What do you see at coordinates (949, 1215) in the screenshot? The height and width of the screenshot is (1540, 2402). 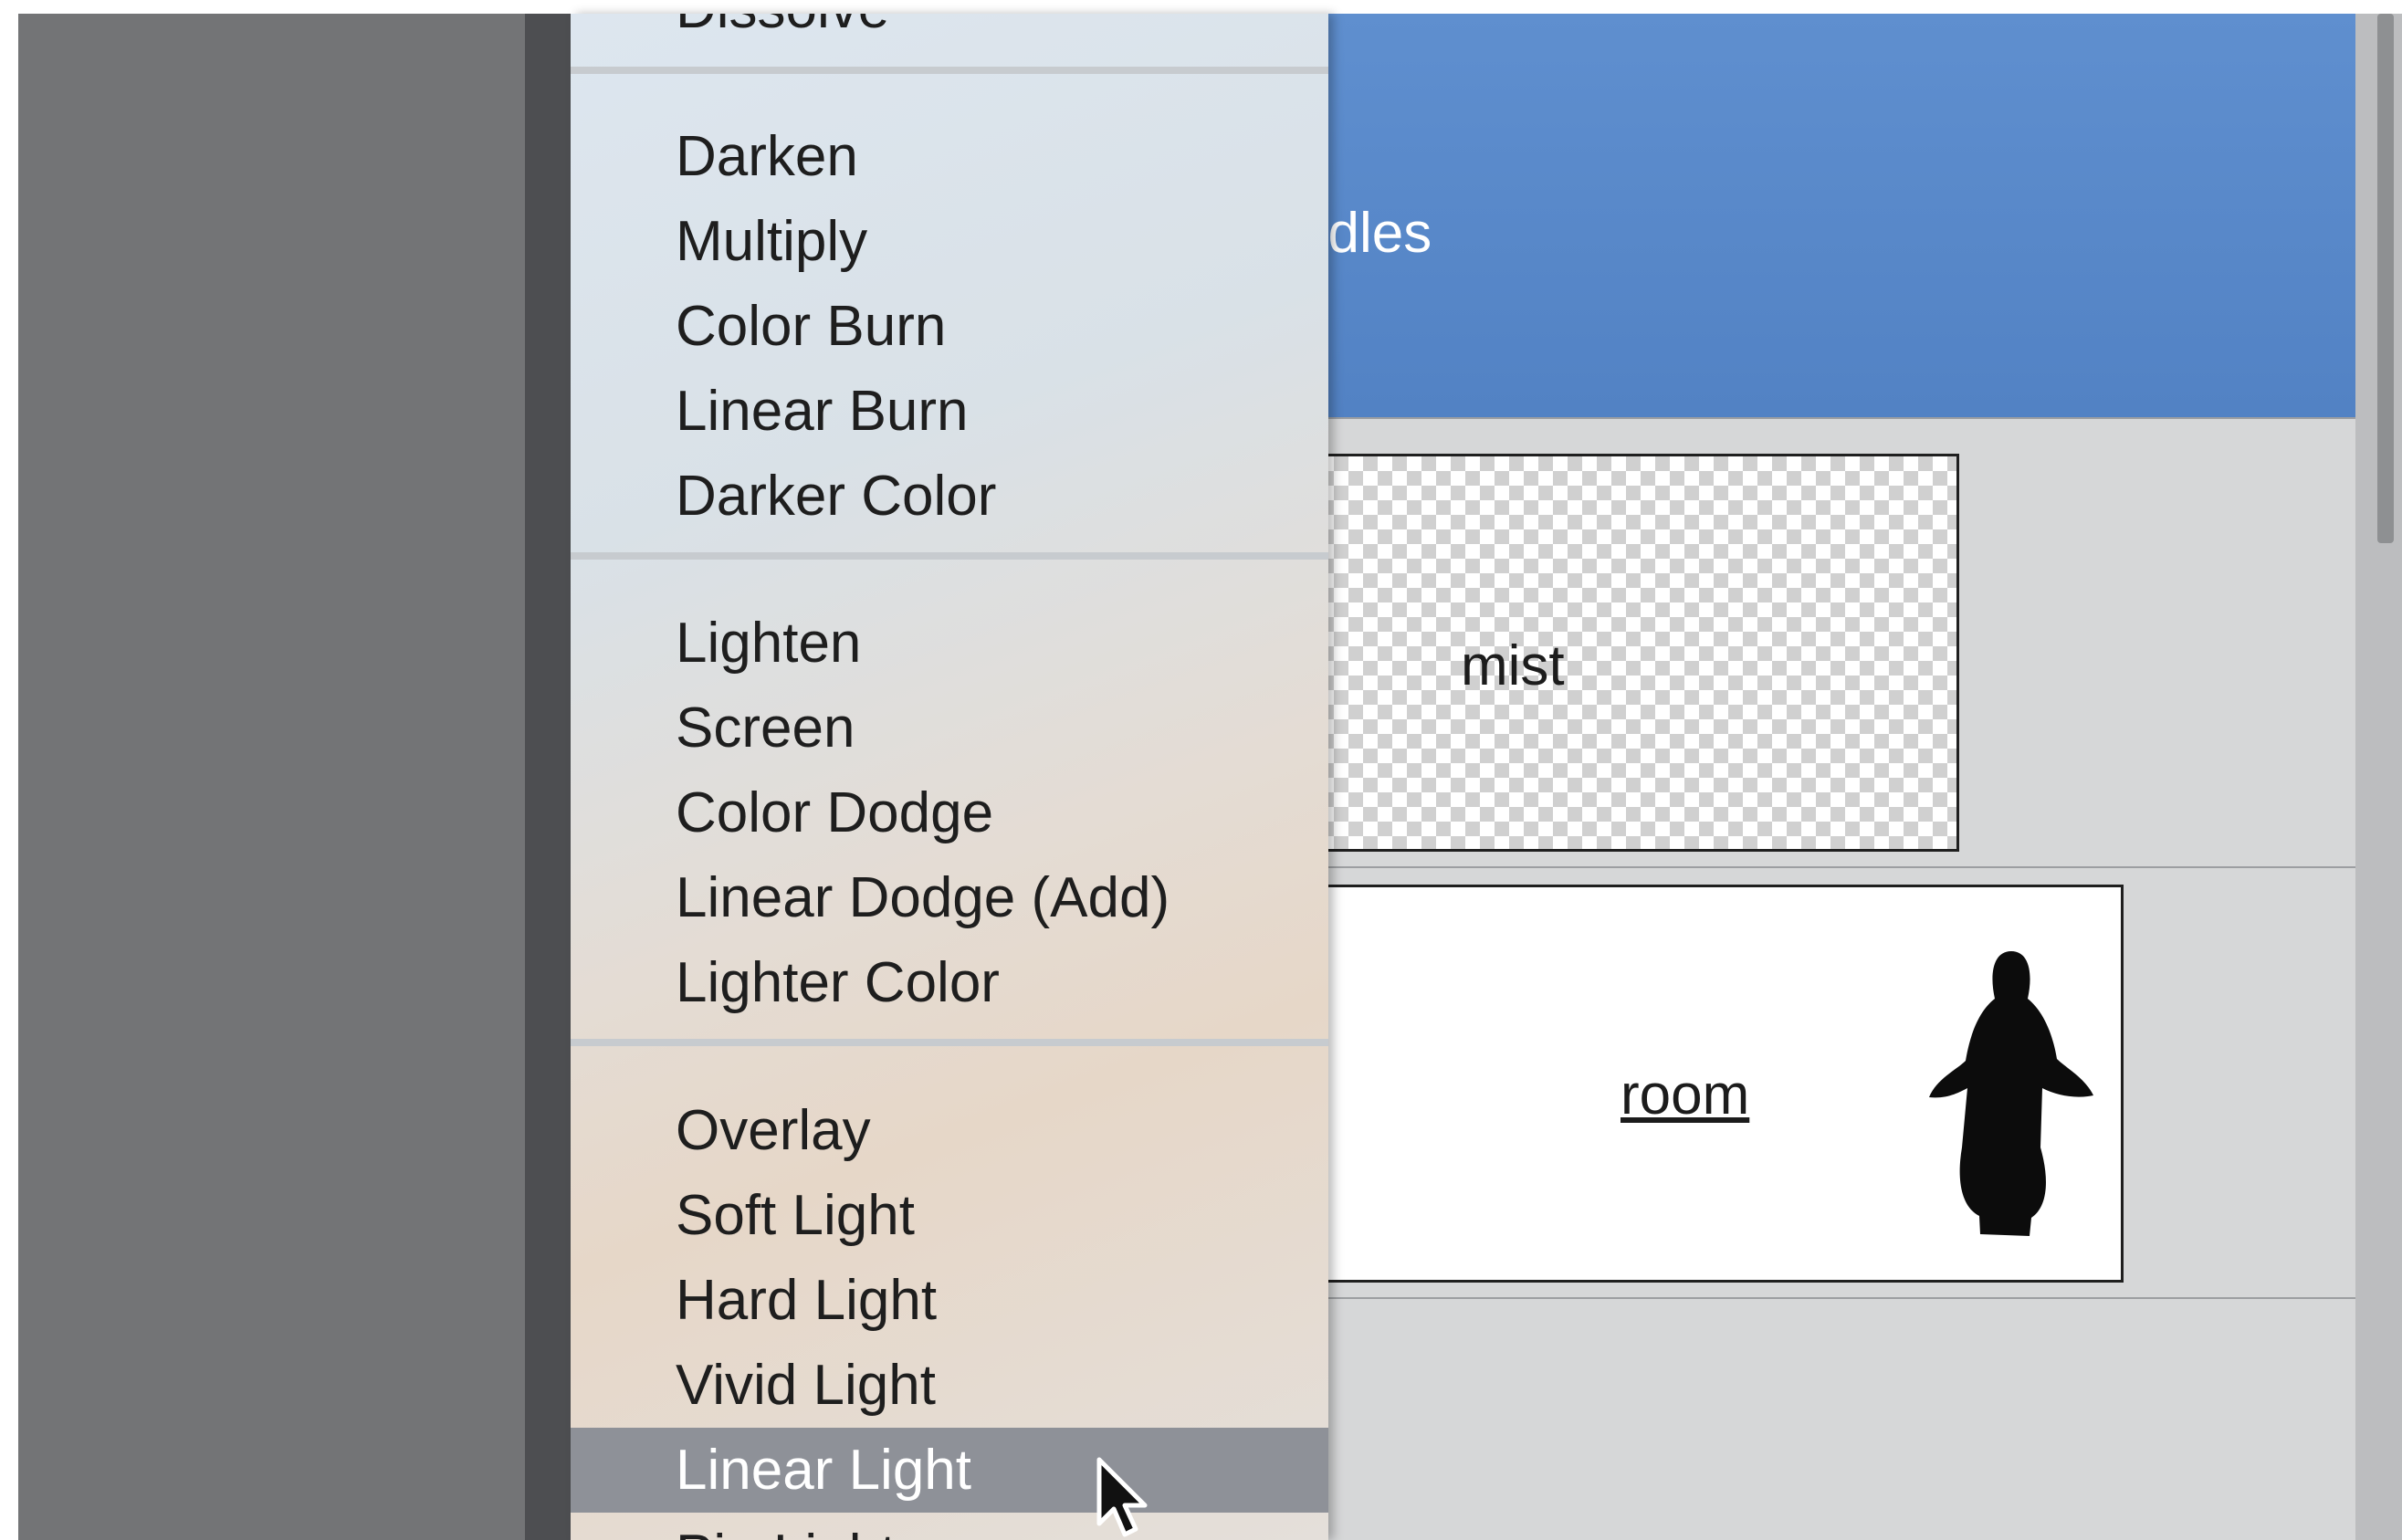 I see `menu-item-soft-light: Soft Light` at bounding box center [949, 1215].